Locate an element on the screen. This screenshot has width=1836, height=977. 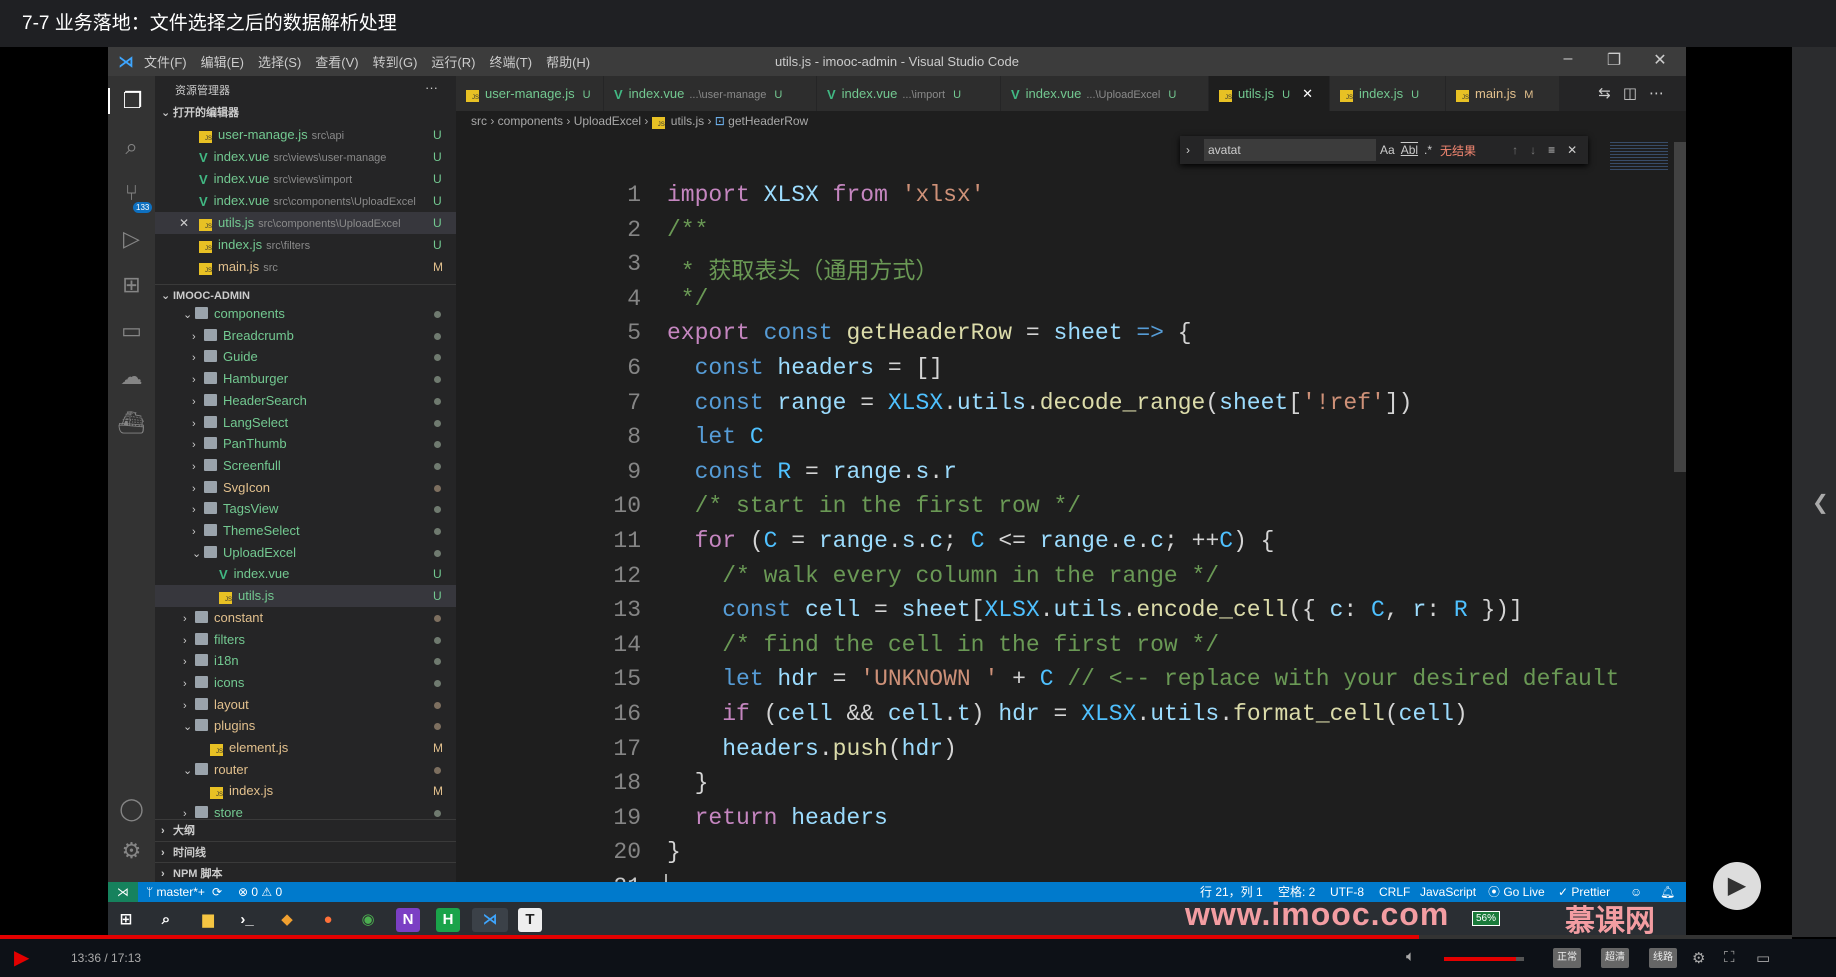
fullscreen-icon: ⛶ is located at coordinates (1729, 957).